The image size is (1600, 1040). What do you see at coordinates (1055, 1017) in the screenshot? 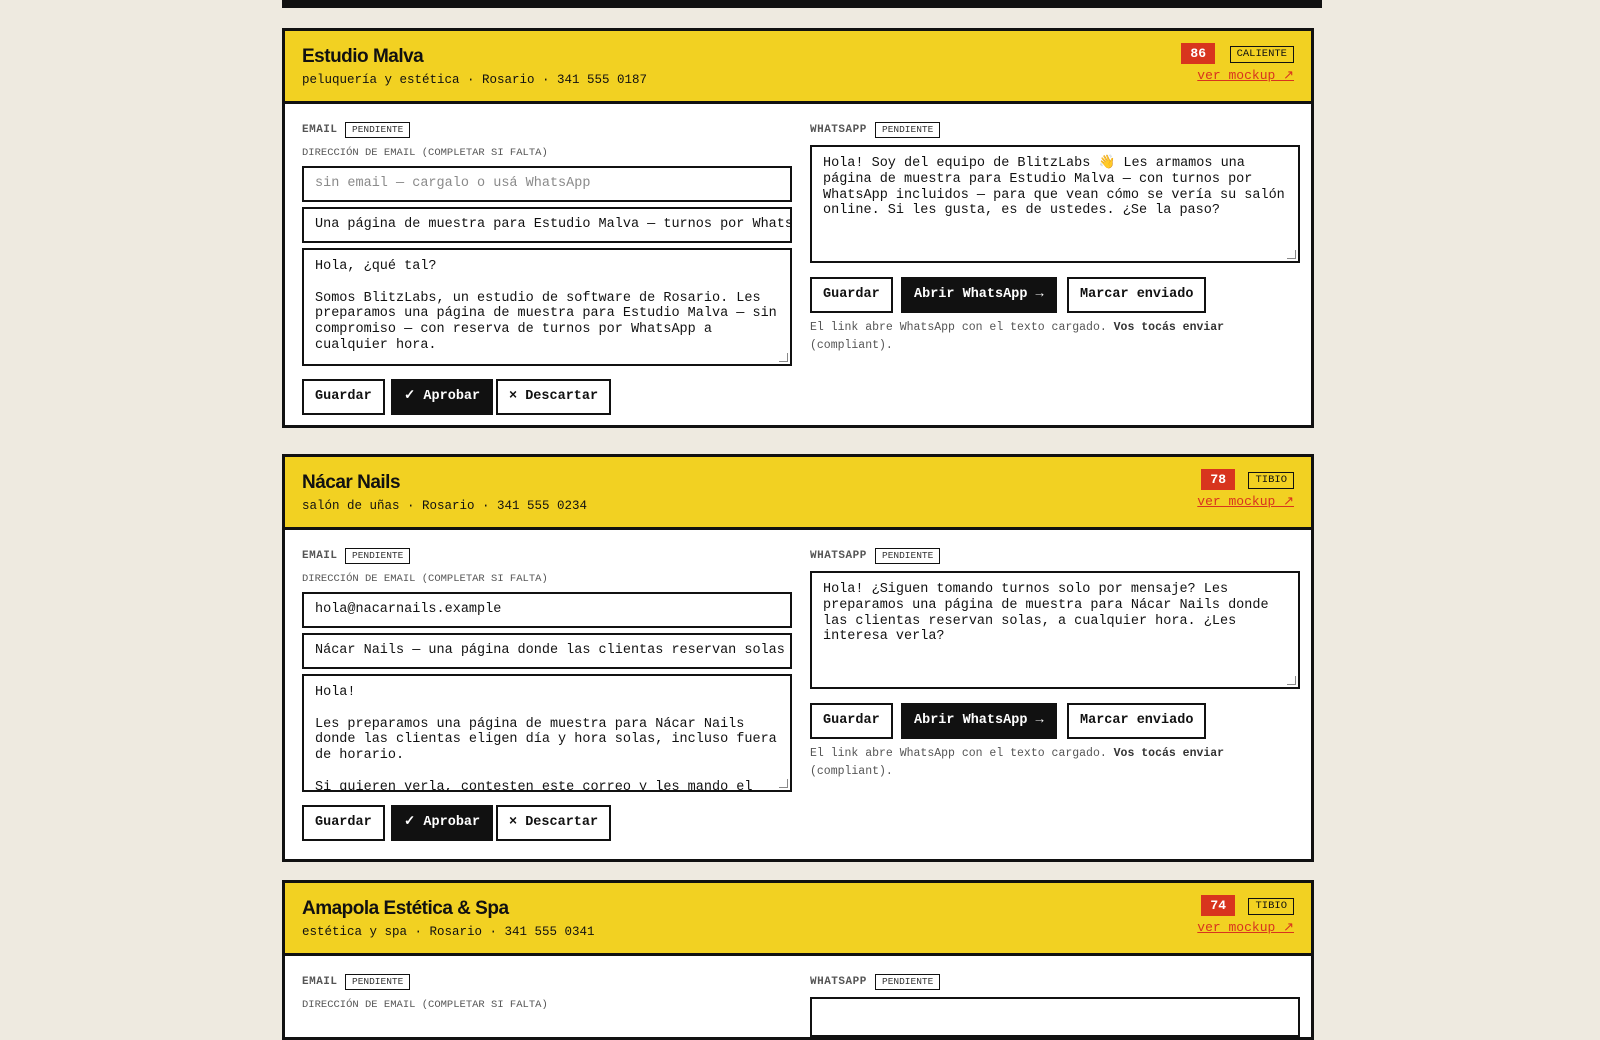
I see `whatsapp-message-textarea` at bounding box center [1055, 1017].